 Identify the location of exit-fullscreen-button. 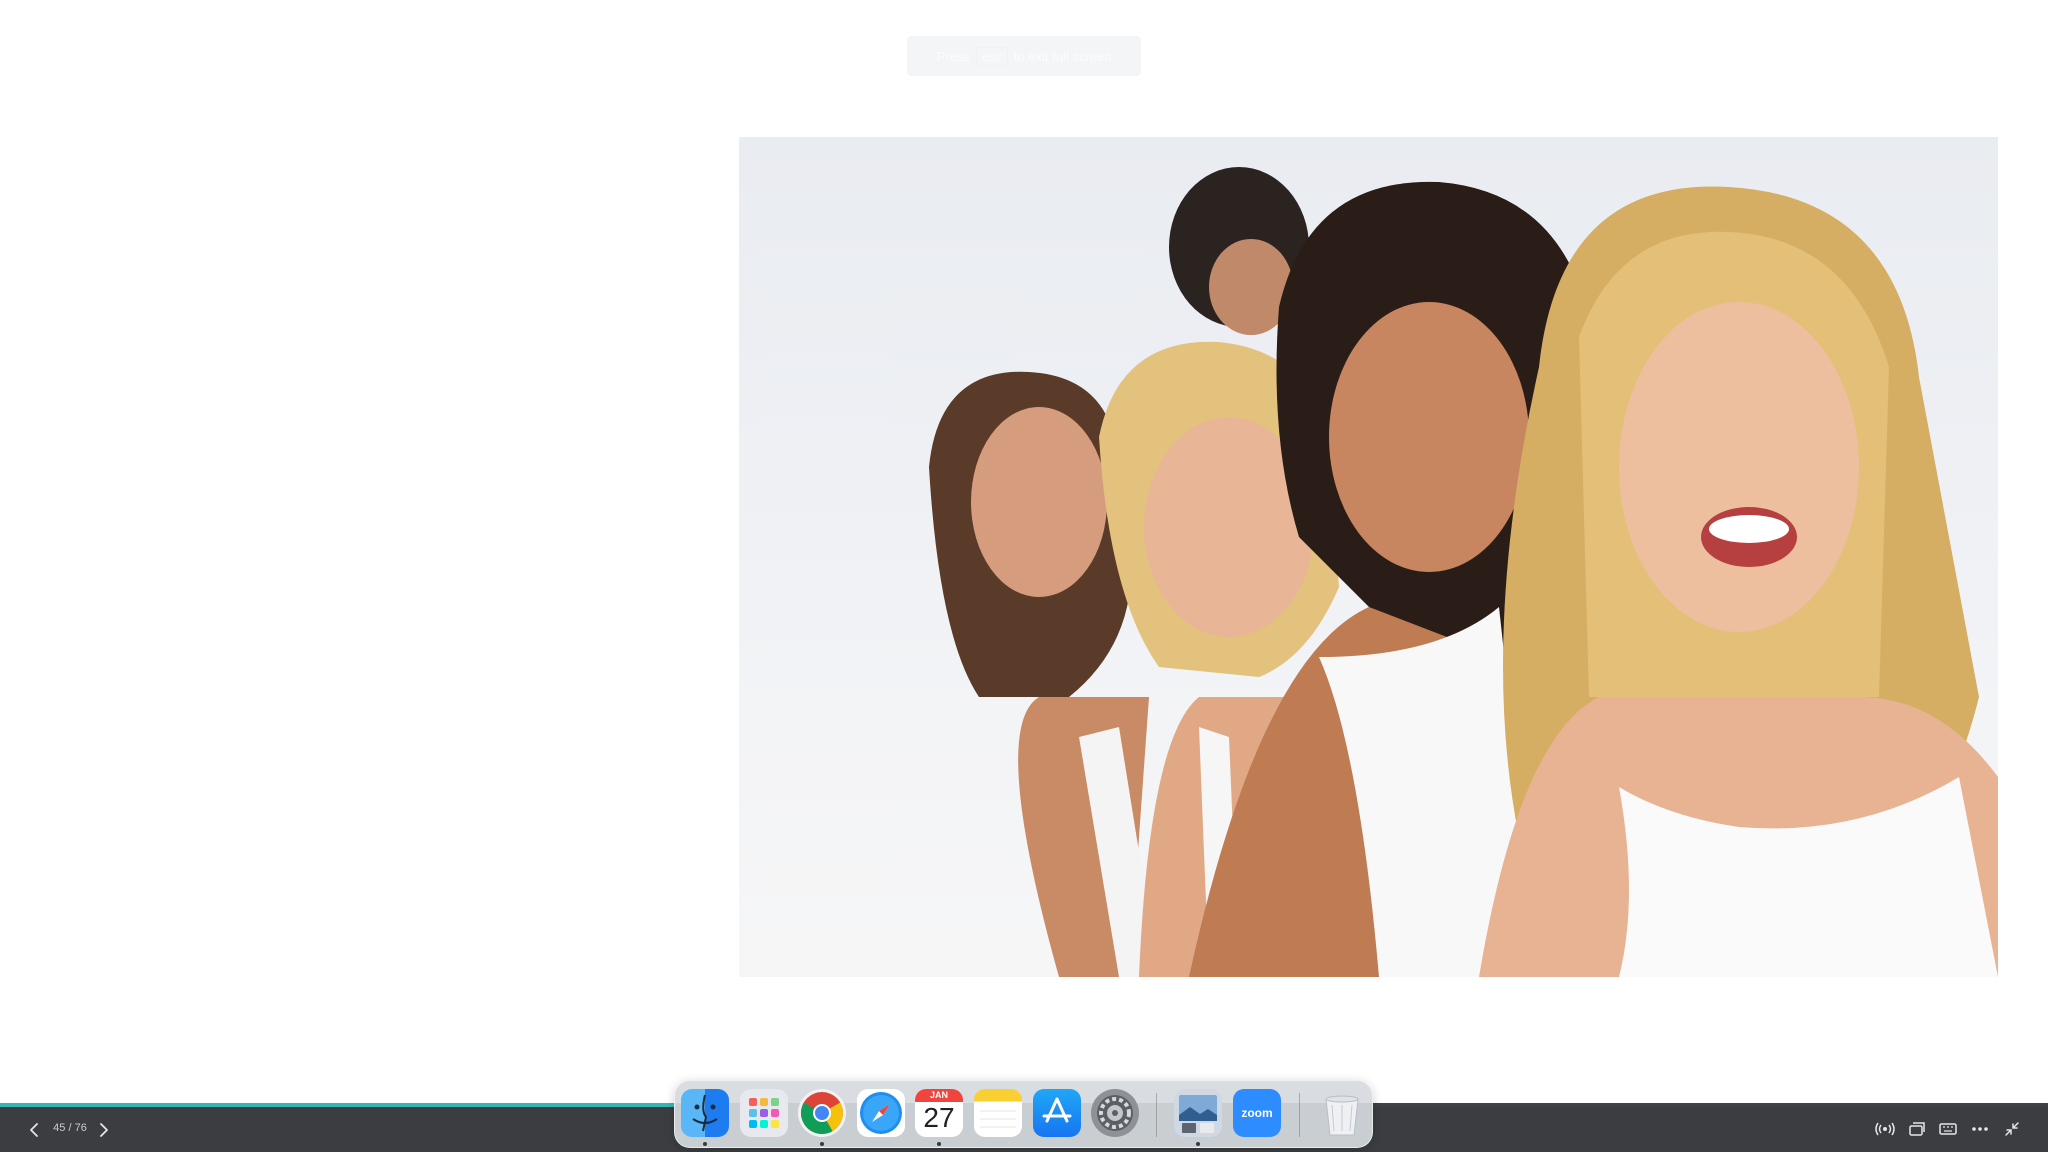
(2012, 1129).